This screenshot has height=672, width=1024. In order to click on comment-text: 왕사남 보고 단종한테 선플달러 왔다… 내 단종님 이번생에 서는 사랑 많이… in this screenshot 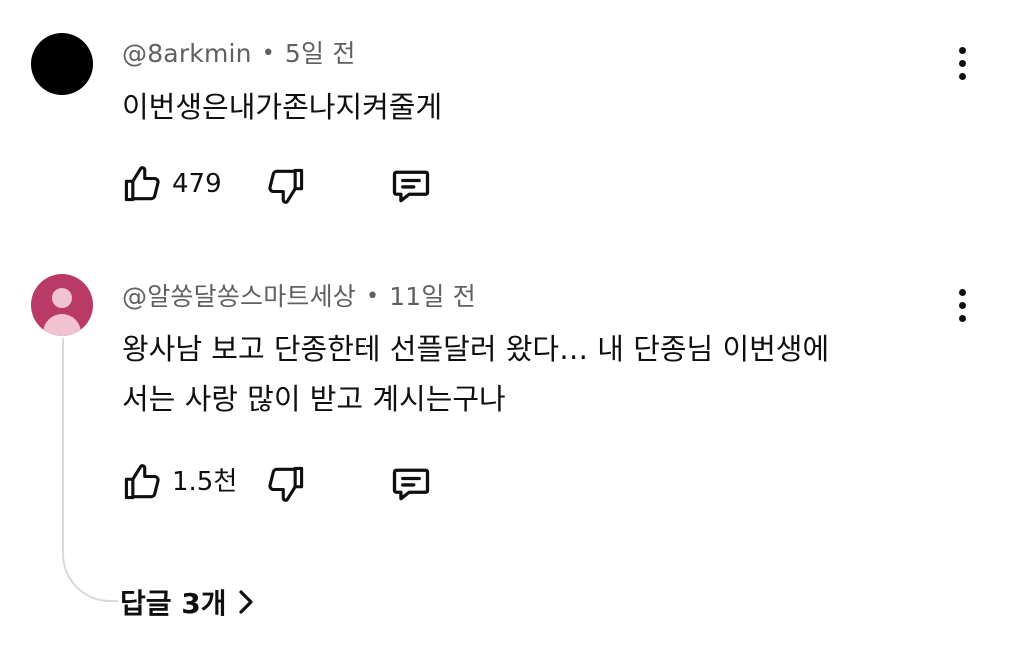, I will do `click(475, 374)`.